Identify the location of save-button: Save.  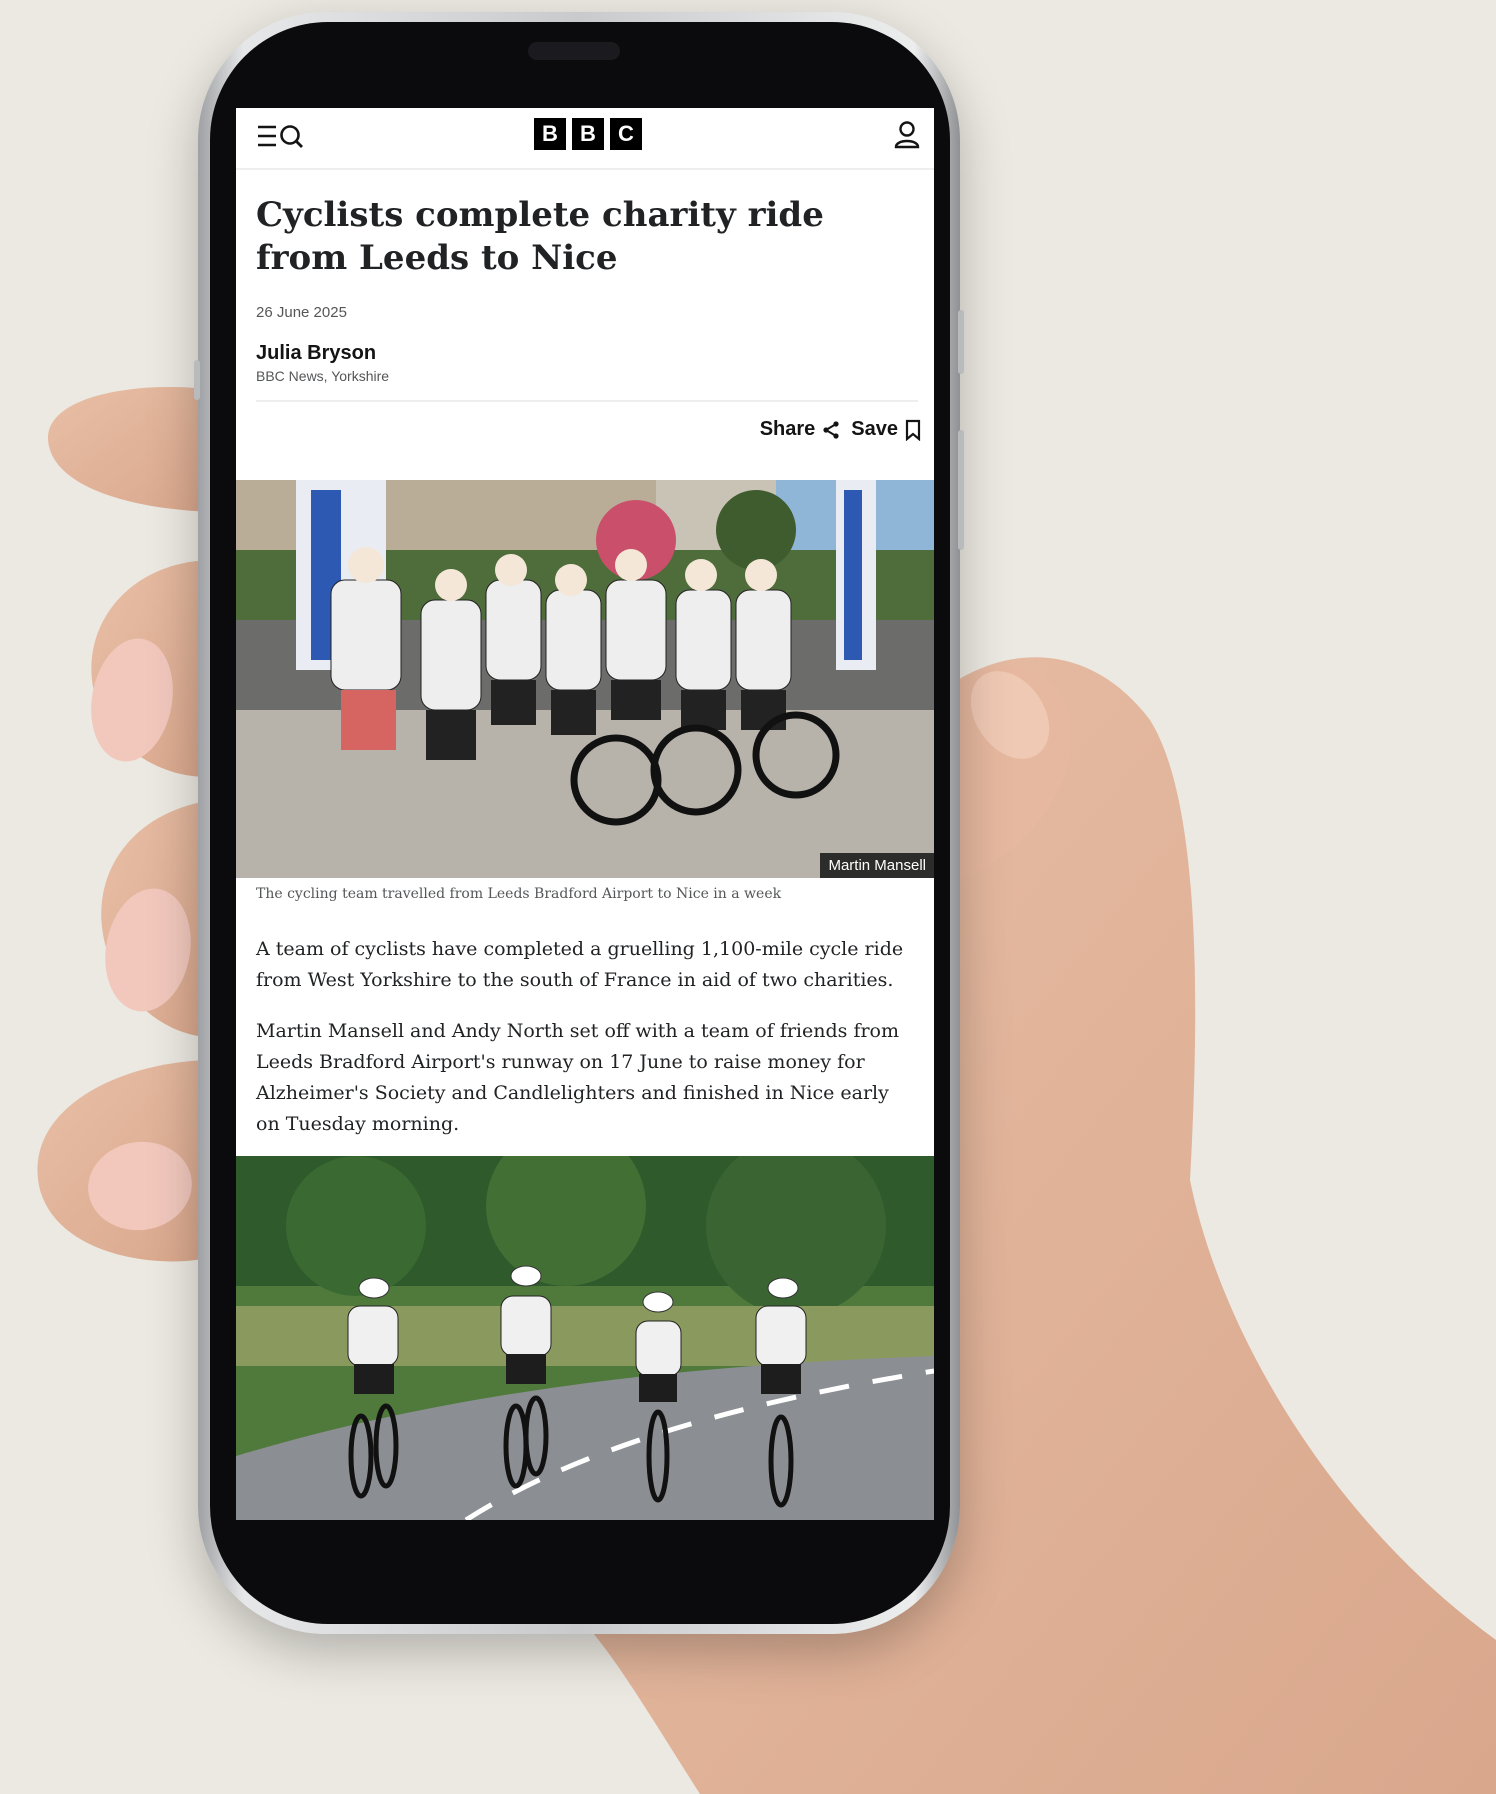
(886, 429).